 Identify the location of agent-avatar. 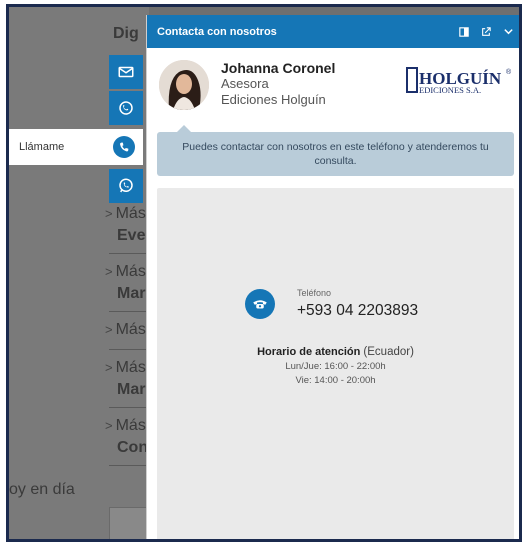
(184, 85).